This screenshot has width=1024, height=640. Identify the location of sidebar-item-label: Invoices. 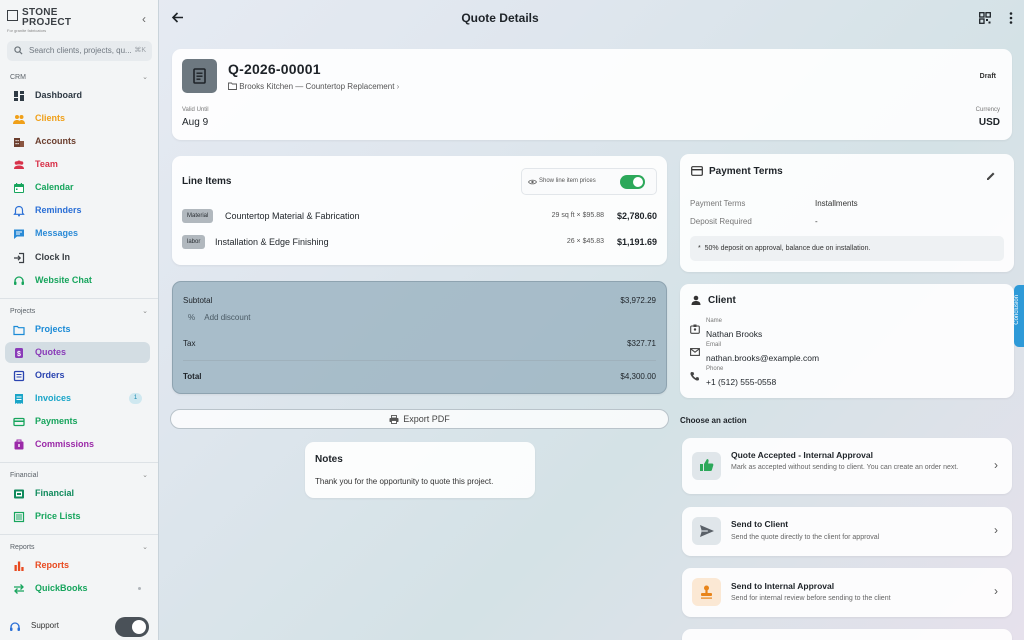
(53, 398).